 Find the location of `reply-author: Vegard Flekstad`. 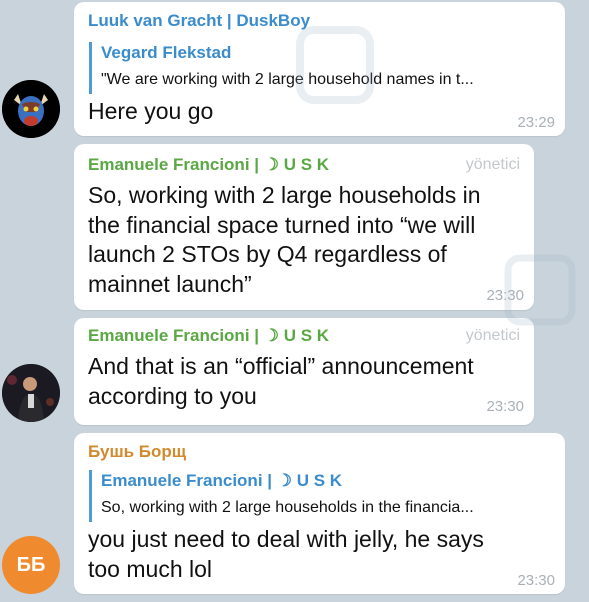

reply-author: Vegard Flekstad is located at coordinates (166, 52).